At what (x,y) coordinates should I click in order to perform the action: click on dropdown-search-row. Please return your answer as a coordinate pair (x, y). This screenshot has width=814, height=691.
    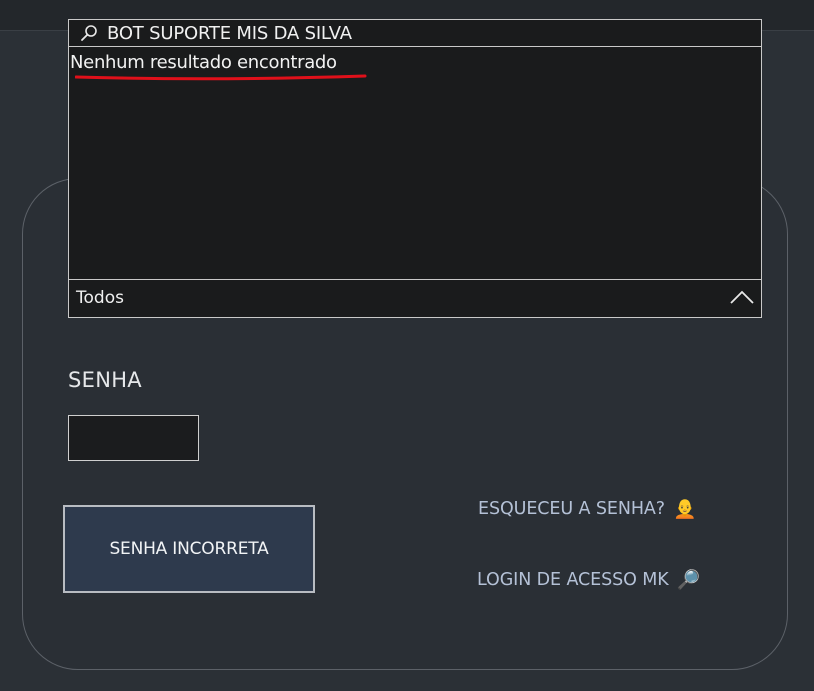
    Looking at the image, I should click on (415, 33).